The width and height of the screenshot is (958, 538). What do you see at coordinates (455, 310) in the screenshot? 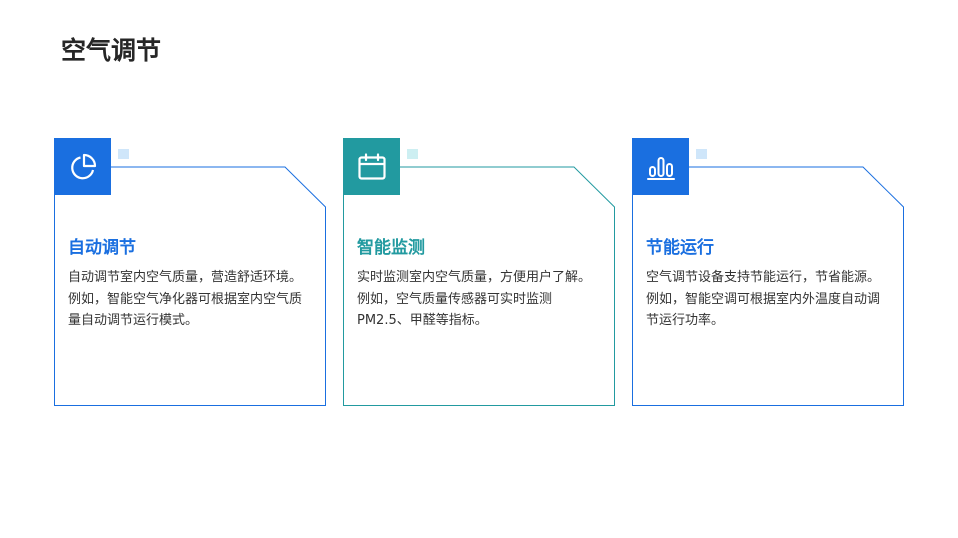
I see `card-description-line: 例如，空气质量传感器可实时监测PM2.5、甲醛等指标。` at bounding box center [455, 310].